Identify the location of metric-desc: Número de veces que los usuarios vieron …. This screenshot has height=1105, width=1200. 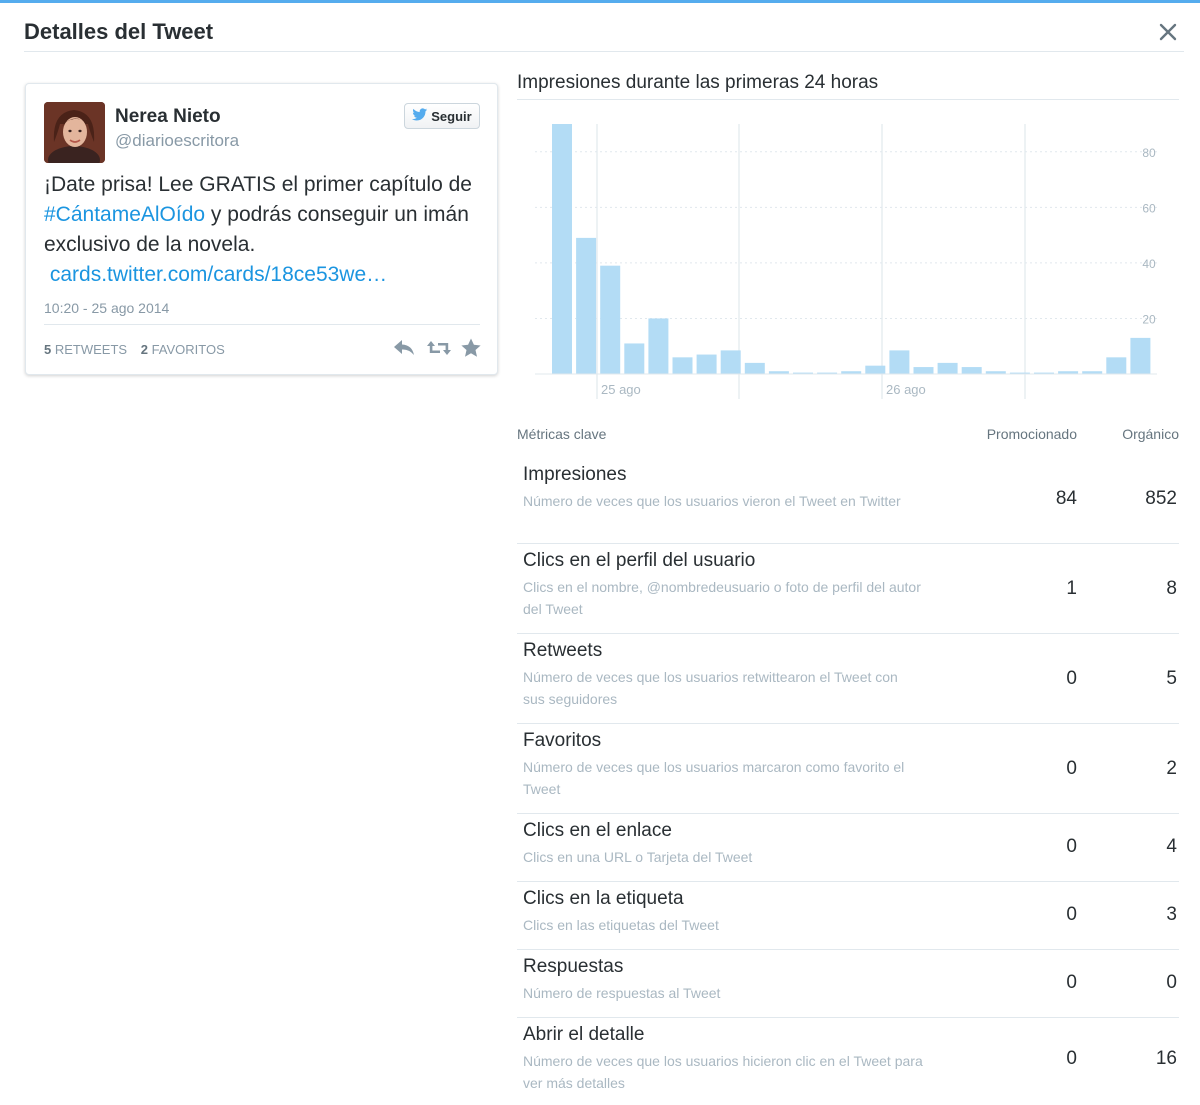
(712, 501).